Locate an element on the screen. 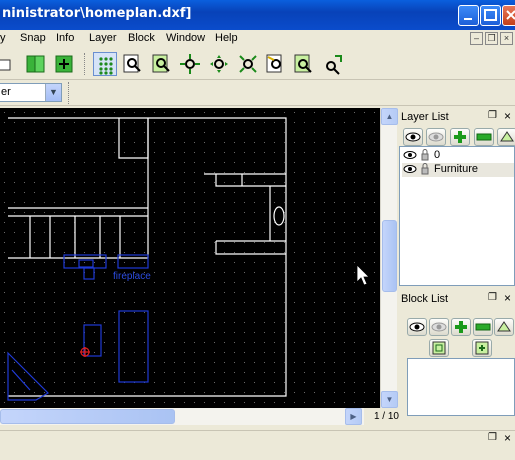 The height and width of the screenshot is (460, 515). hide-all-layers-button is located at coordinates (436, 137).